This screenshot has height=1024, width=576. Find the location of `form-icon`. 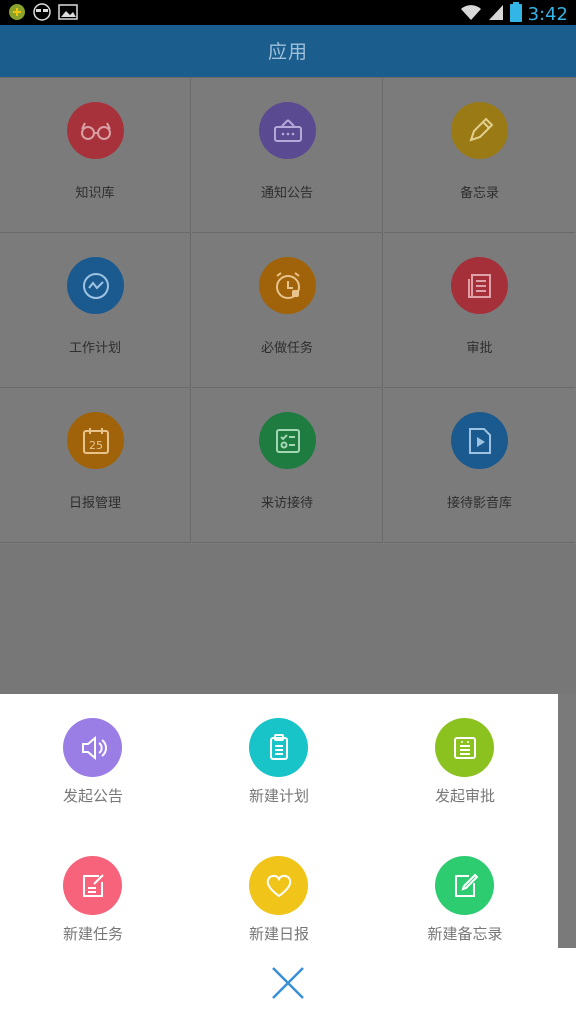

form-icon is located at coordinates (464, 747).